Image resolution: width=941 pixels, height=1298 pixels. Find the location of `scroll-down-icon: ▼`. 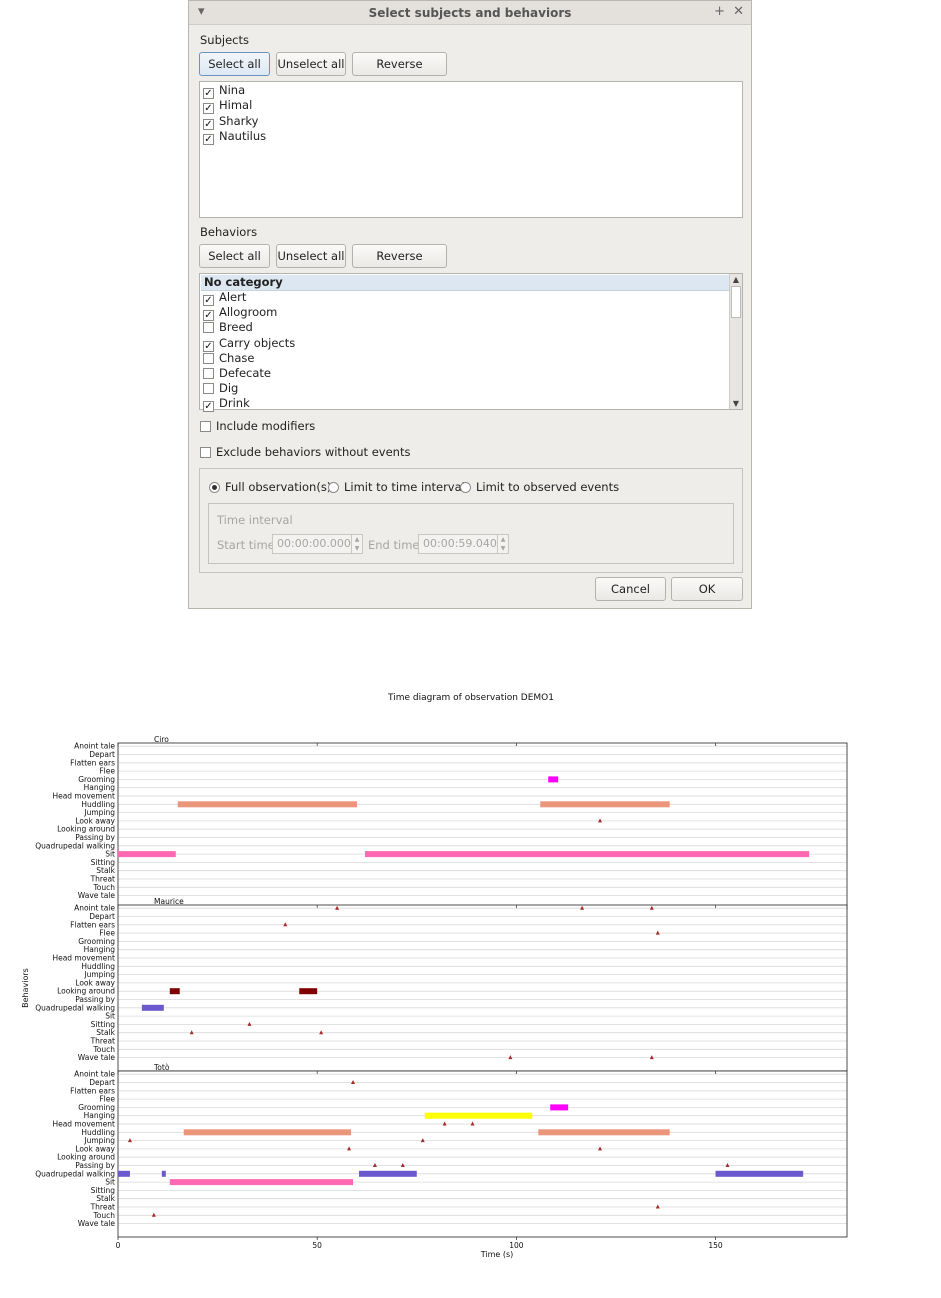

scroll-down-icon: ▼ is located at coordinates (736, 403).